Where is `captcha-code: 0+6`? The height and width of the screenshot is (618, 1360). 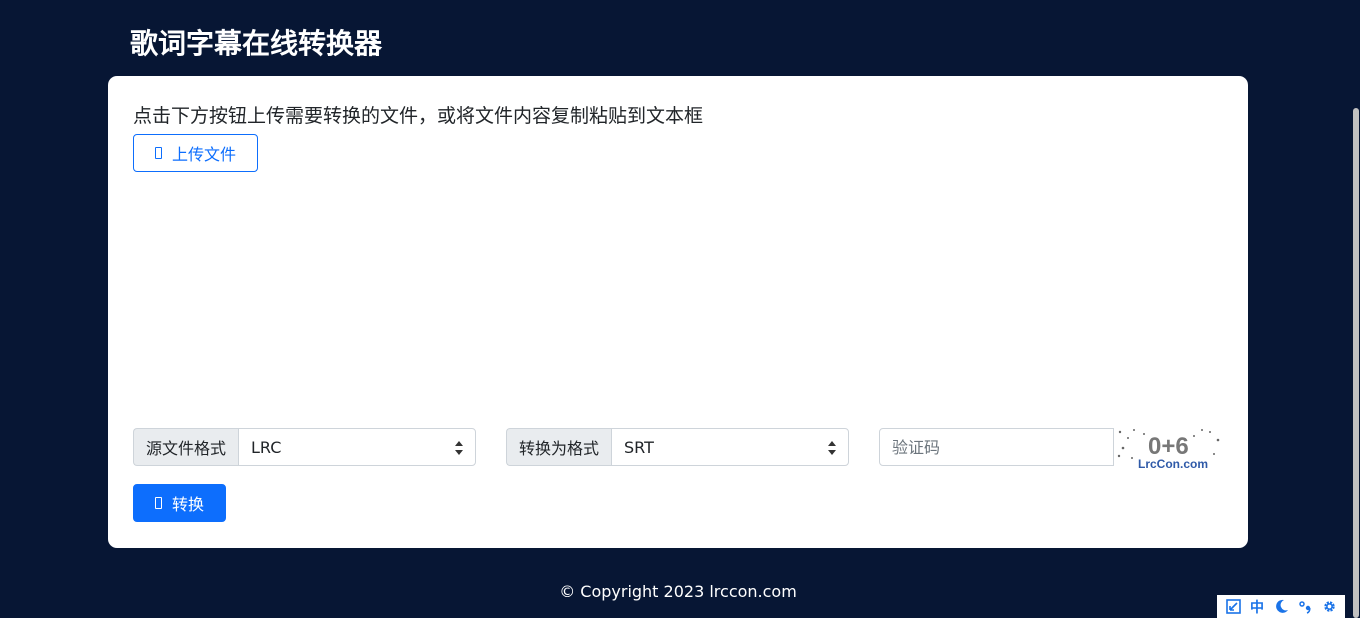 captcha-code: 0+6 is located at coordinates (1168, 446).